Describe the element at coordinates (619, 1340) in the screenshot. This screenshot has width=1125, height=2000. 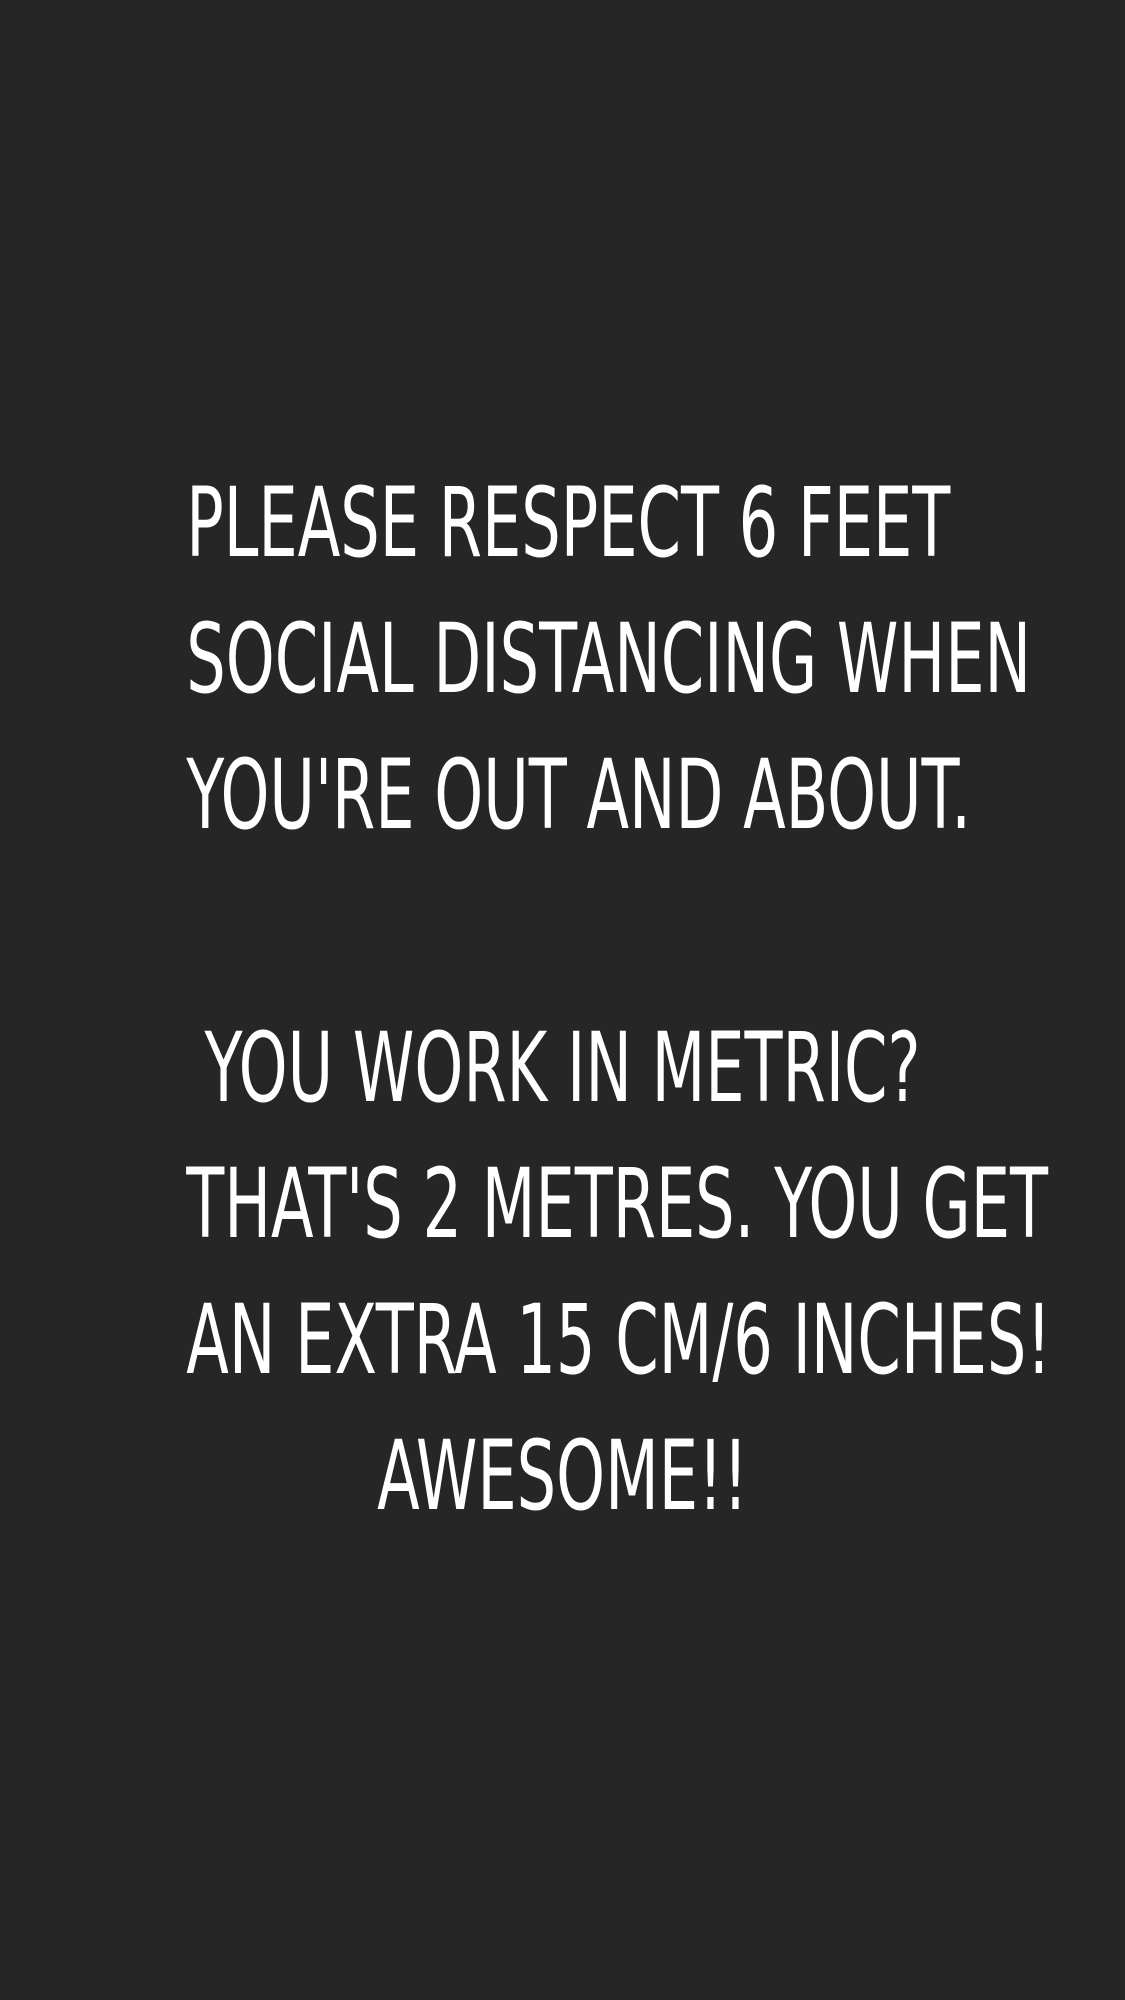
I see `text-line: AN EXTRA 15 CM/6 INCHES!` at that location.